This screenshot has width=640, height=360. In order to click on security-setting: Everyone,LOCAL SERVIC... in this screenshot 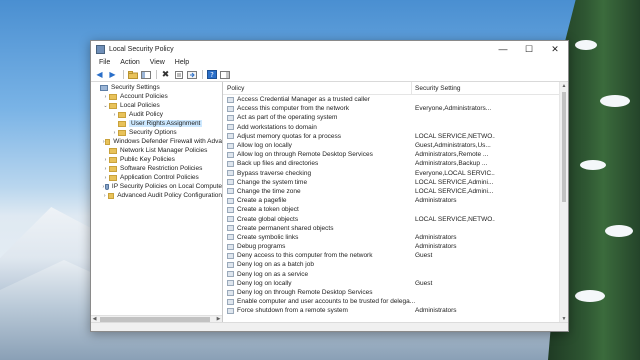, I will do `click(455, 173)`.